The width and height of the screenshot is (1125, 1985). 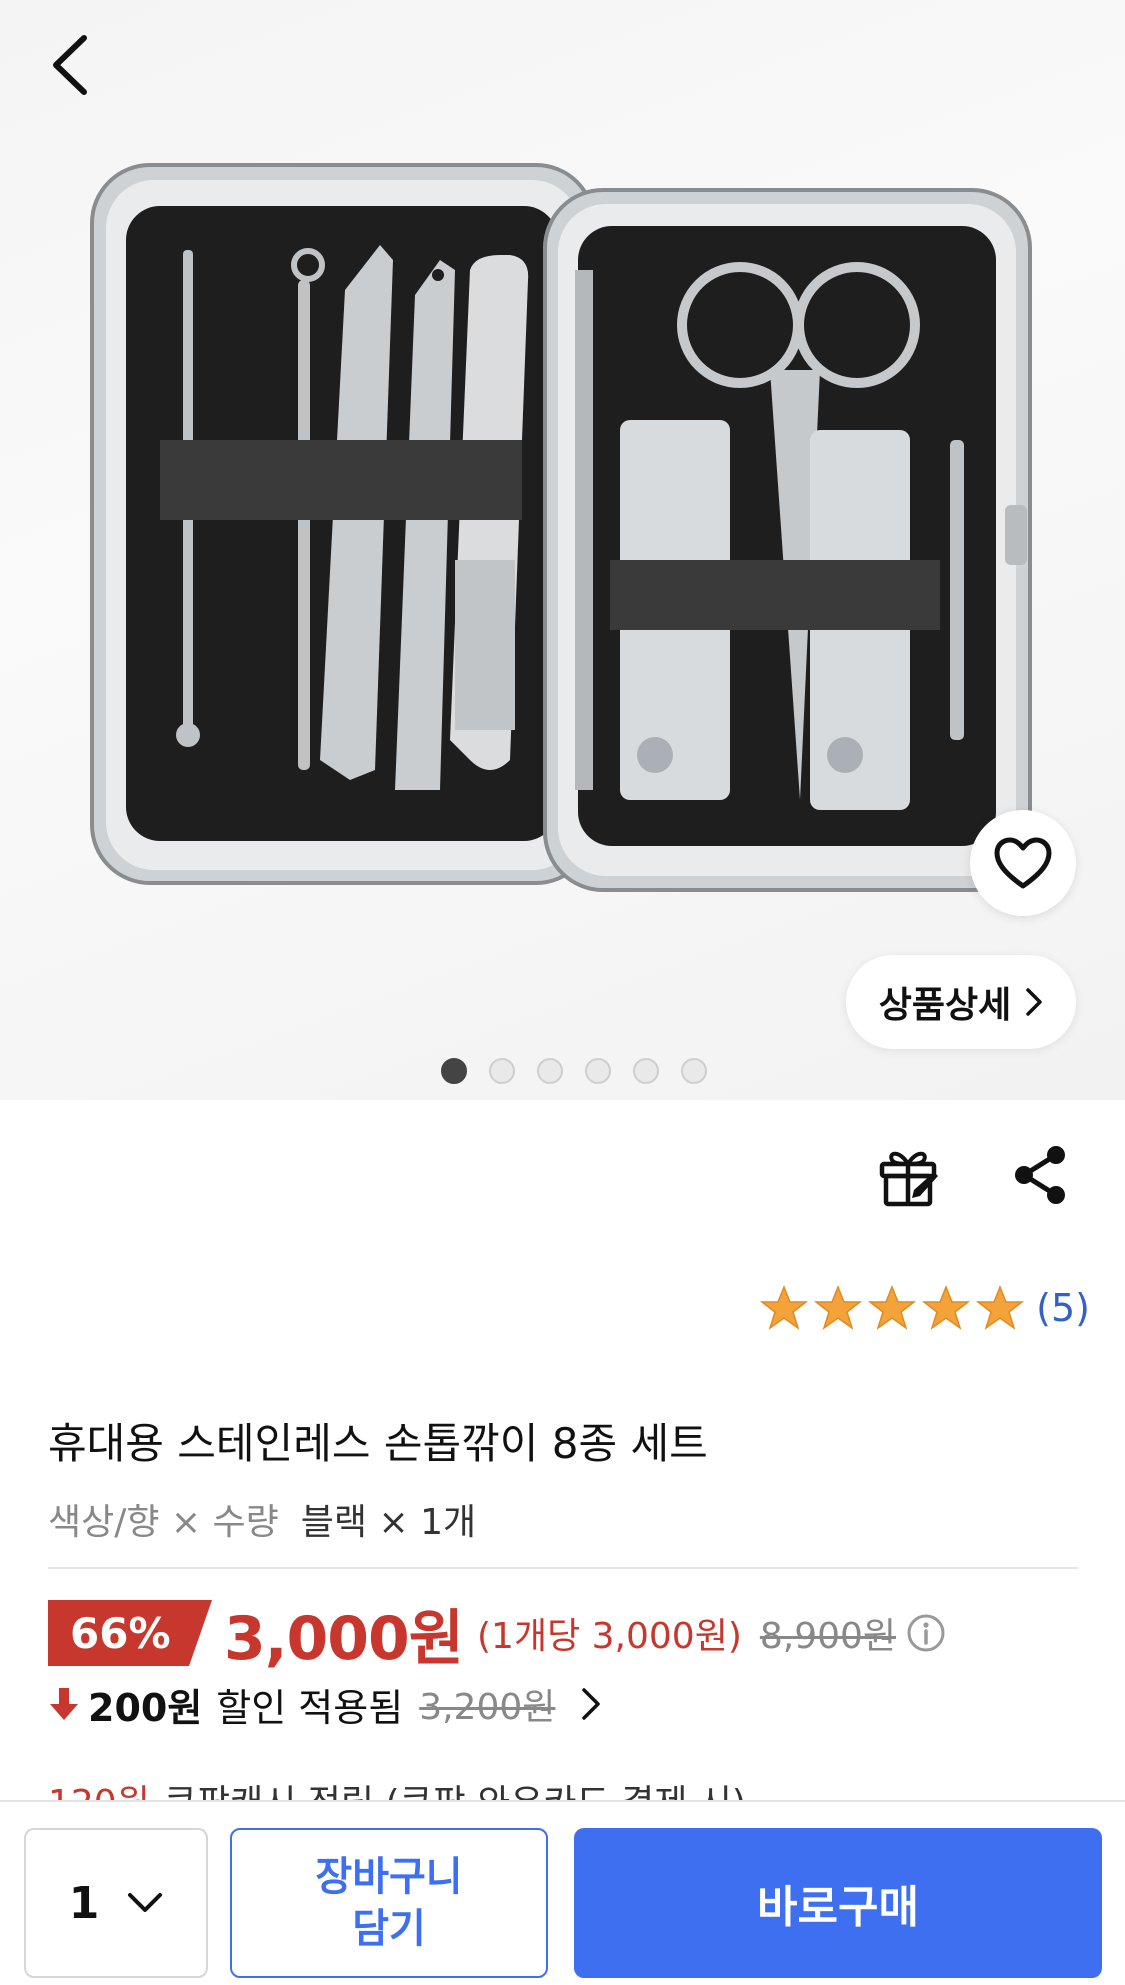 What do you see at coordinates (344, 1638) in the screenshot?
I see `sale-price: 3,000원` at bounding box center [344, 1638].